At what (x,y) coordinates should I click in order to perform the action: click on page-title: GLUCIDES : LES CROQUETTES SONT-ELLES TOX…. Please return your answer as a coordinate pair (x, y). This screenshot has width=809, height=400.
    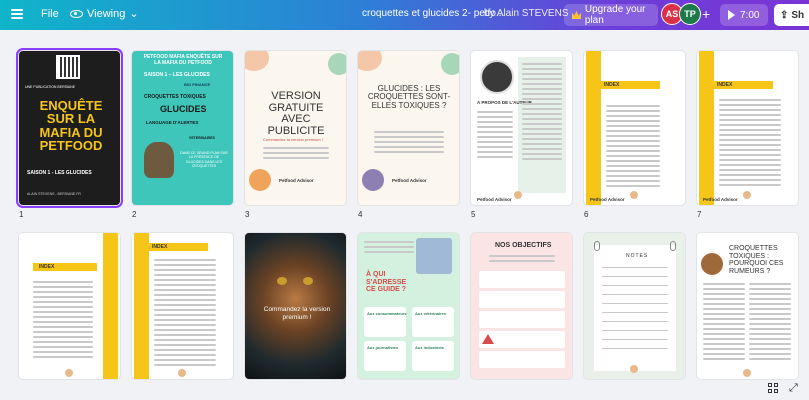
    Looking at the image, I should click on (409, 97).